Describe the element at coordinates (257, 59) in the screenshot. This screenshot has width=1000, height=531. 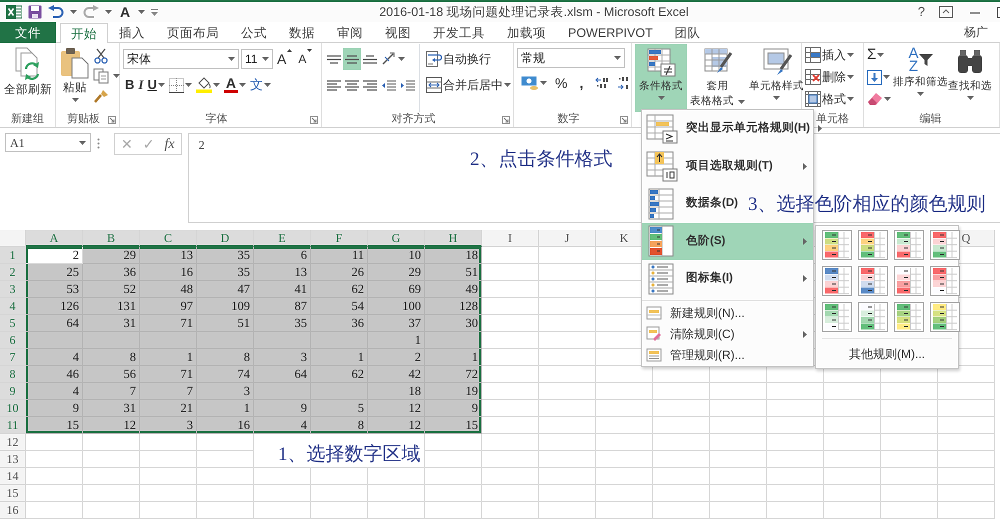
I see `font-size-field: 11` at that location.